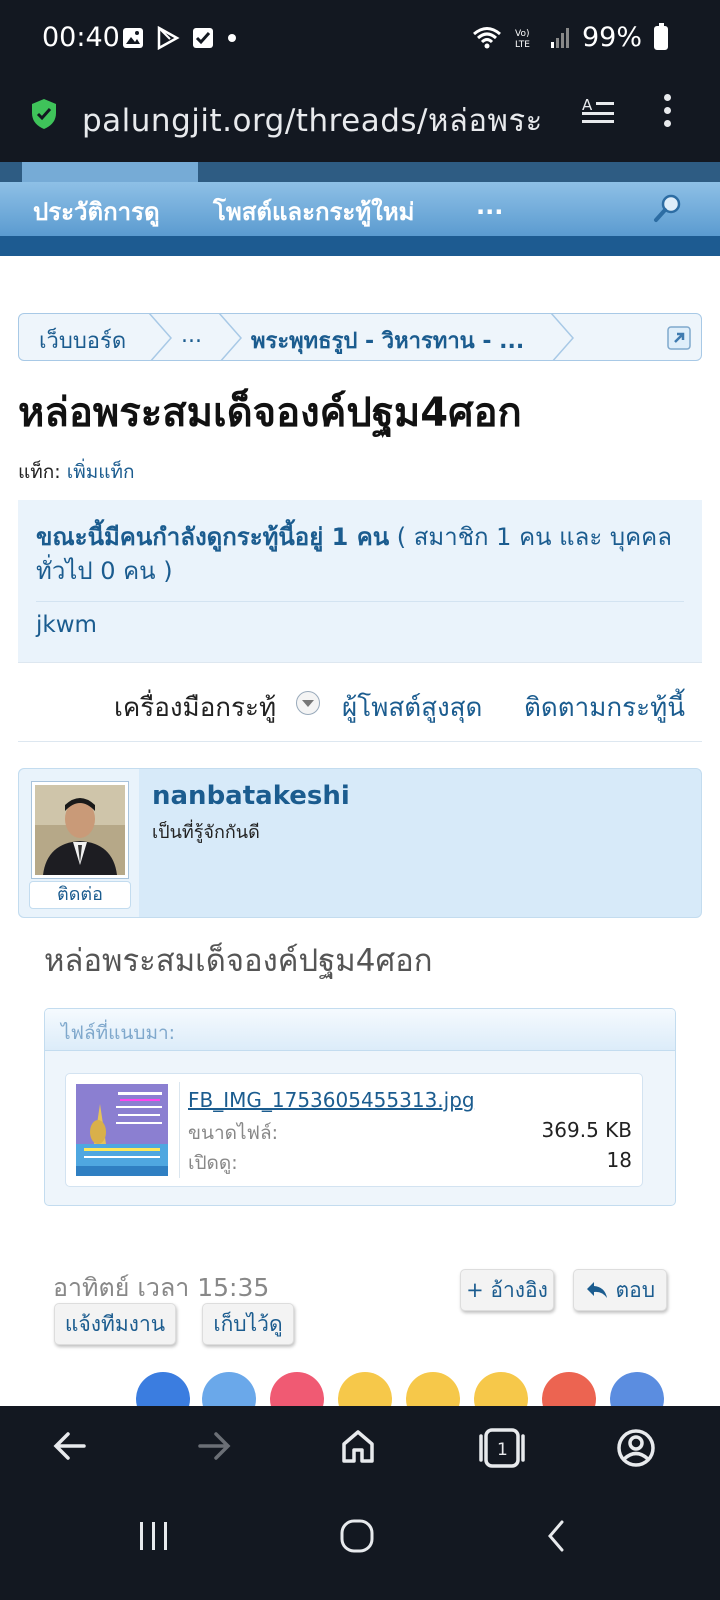 Image resolution: width=720 pixels, height=1600 pixels. I want to click on browser-bottom-bar: 1, so click(360, 1503).